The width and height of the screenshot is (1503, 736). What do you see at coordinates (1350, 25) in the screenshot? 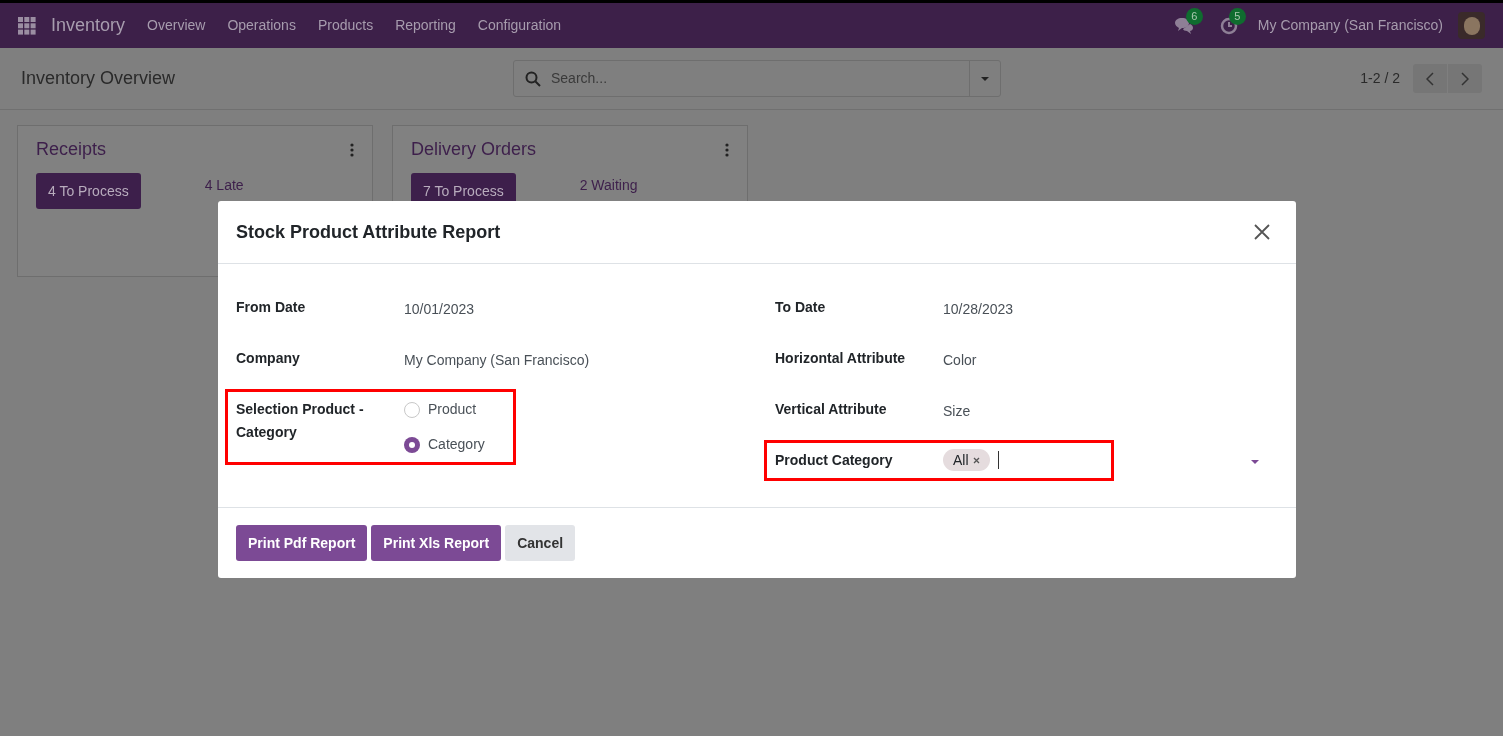
I see `company-name: My Company (San Francisco)` at bounding box center [1350, 25].